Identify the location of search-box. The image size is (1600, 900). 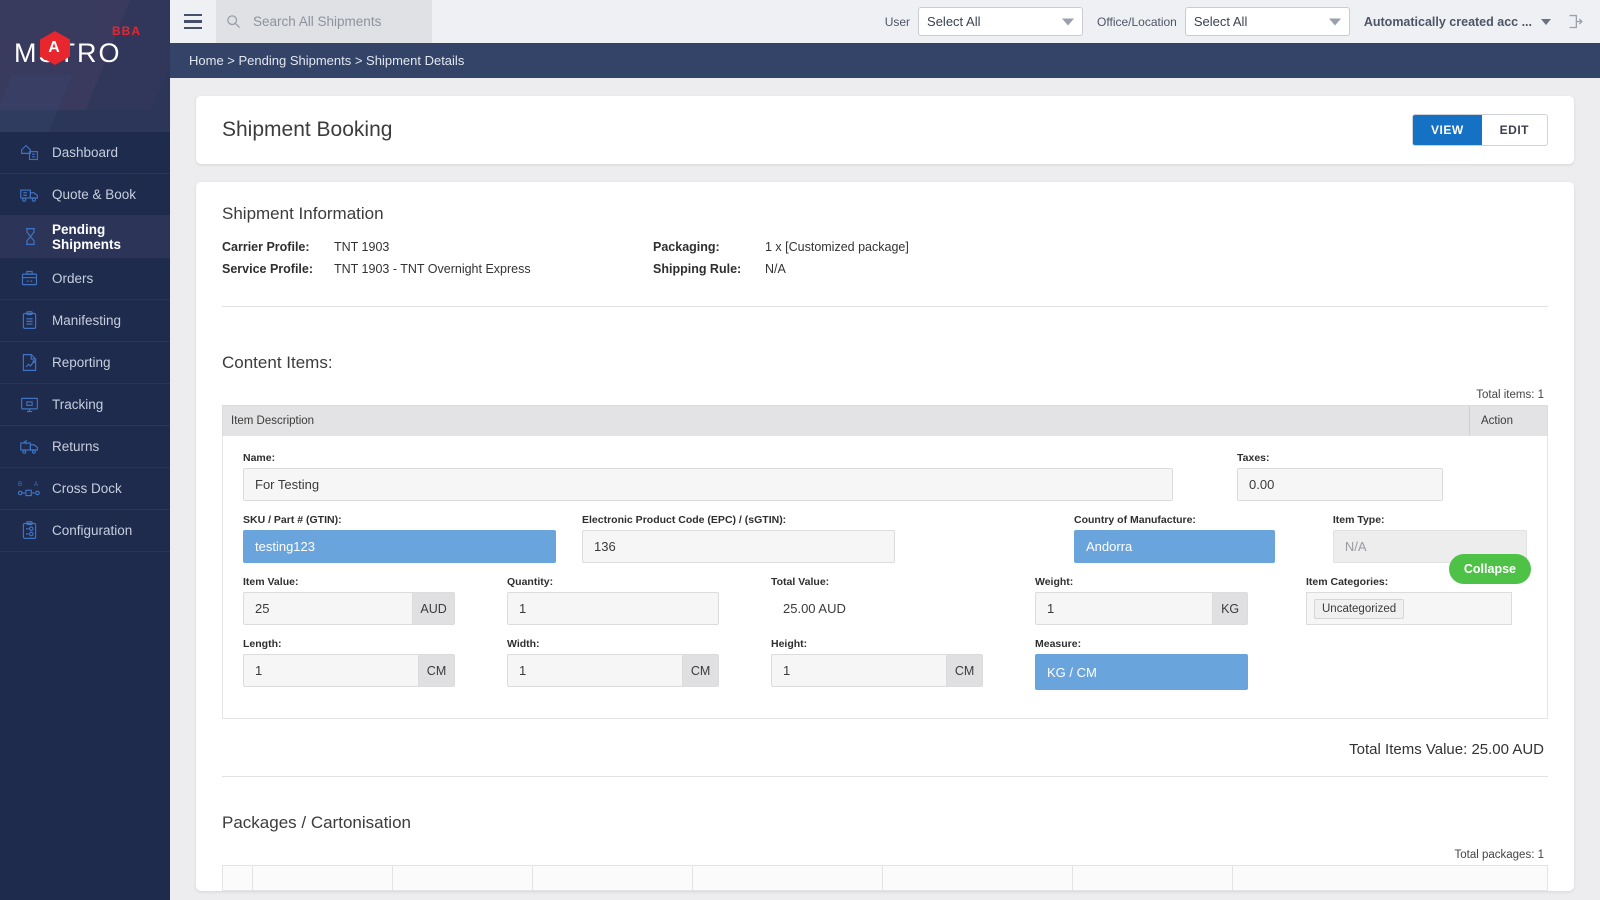
(324, 21).